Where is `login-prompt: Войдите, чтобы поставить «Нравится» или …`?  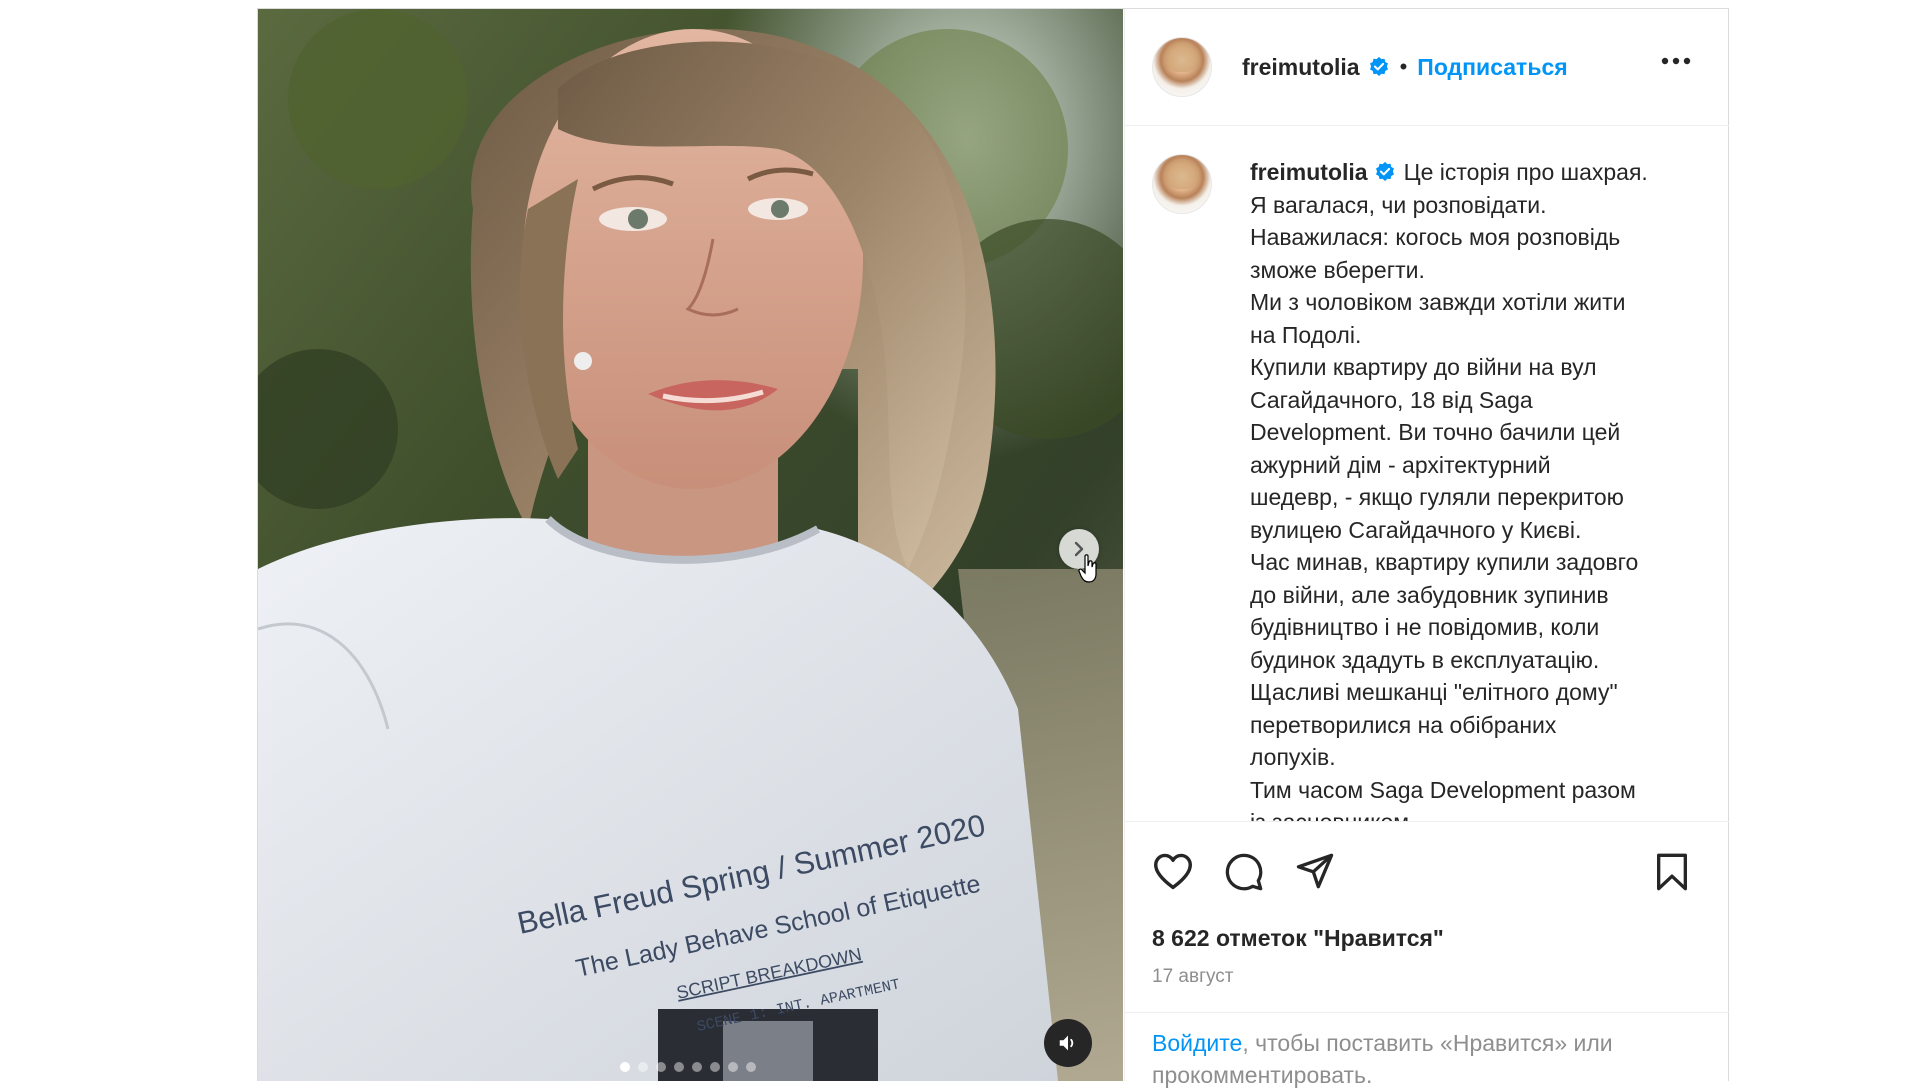
login-prompt: Войдите, чтобы поставить «Нравится» или … is located at coordinates (1427, 1051).